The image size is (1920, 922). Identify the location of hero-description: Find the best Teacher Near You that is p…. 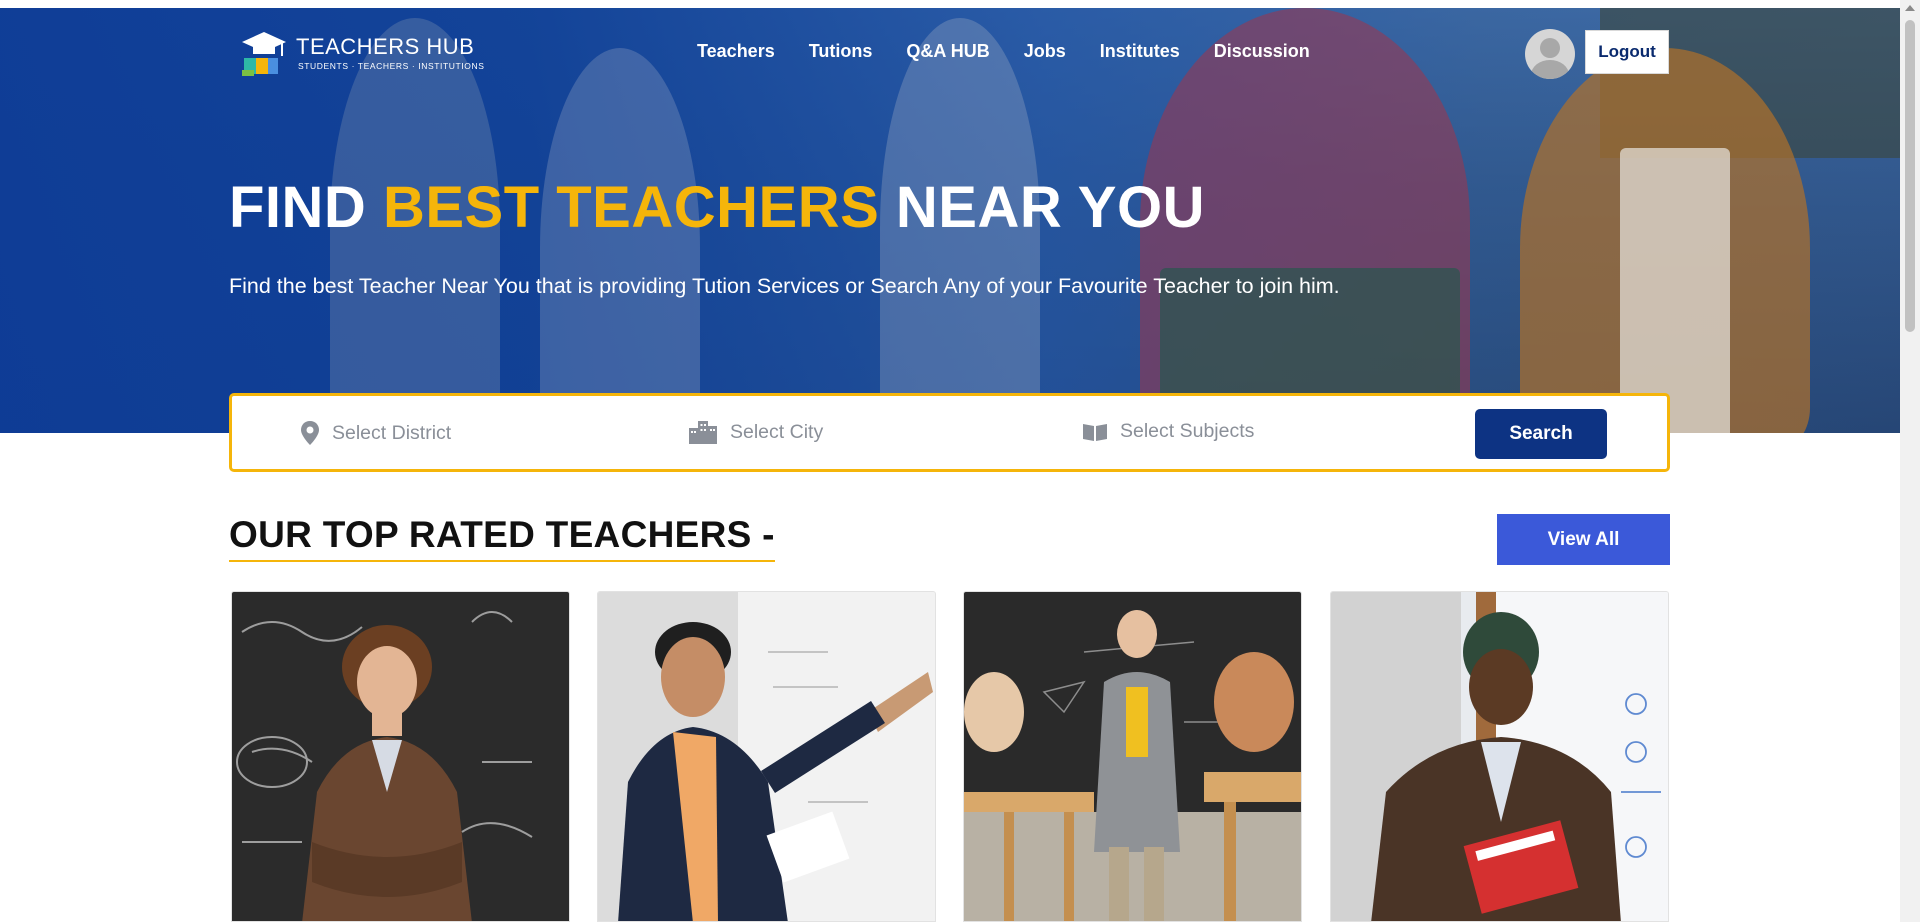
(784, 286).